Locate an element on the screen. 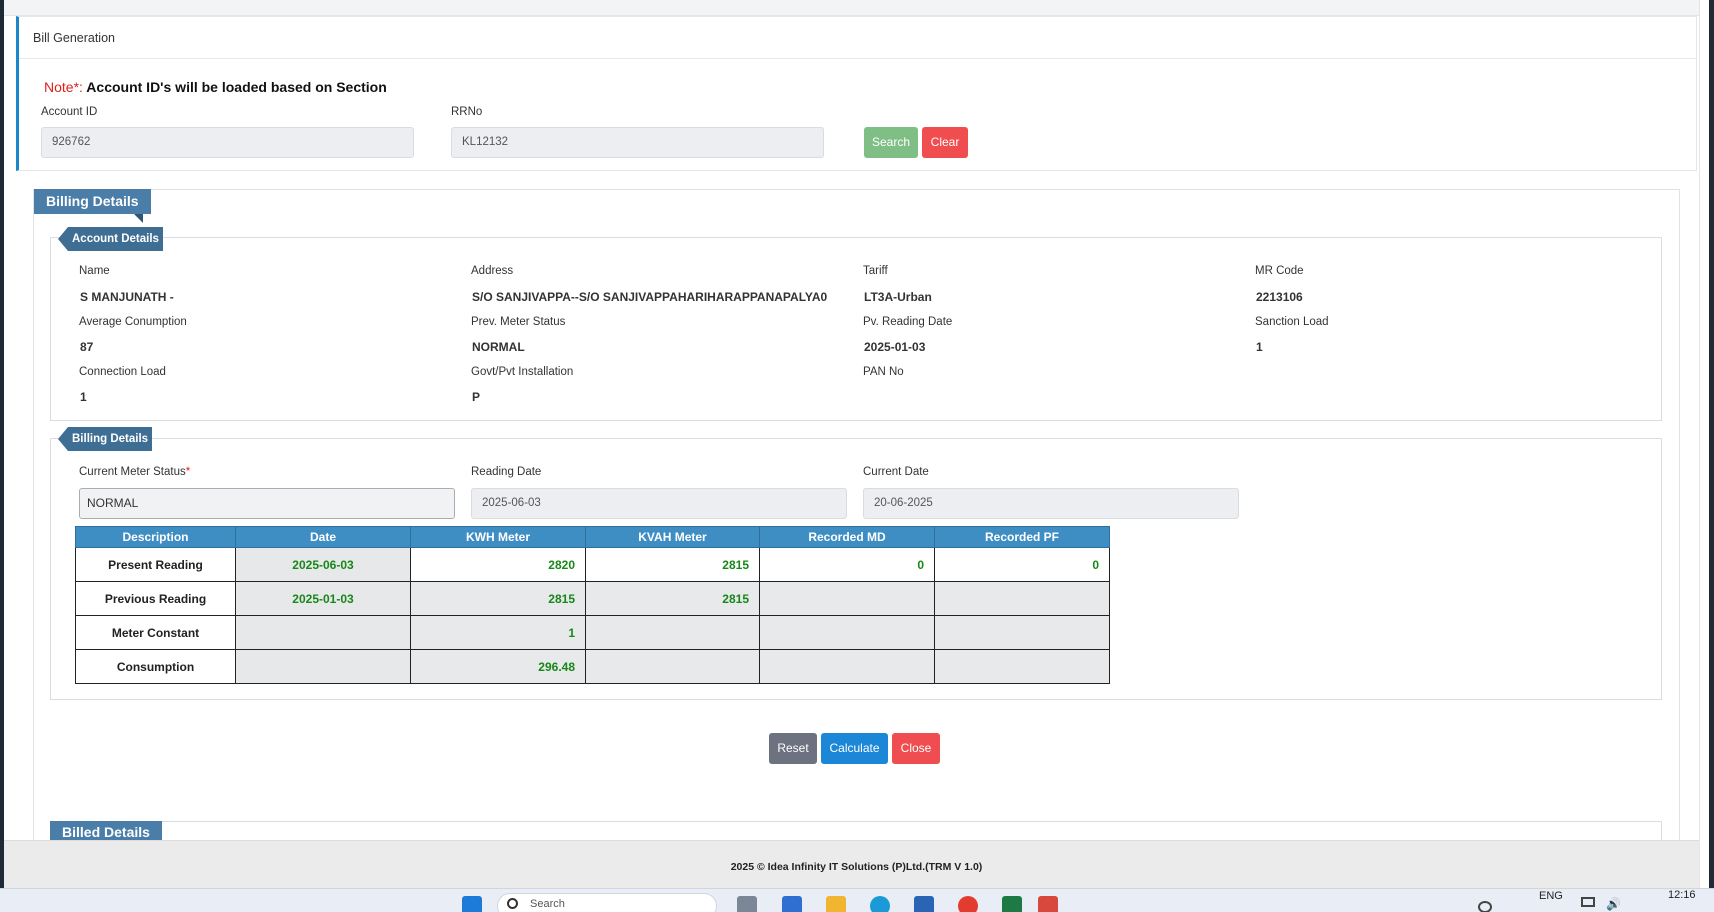 This screenshot has height=912, width=1714. meter-status-label-text: Current Meter Status is located at coordinates (132, 472).